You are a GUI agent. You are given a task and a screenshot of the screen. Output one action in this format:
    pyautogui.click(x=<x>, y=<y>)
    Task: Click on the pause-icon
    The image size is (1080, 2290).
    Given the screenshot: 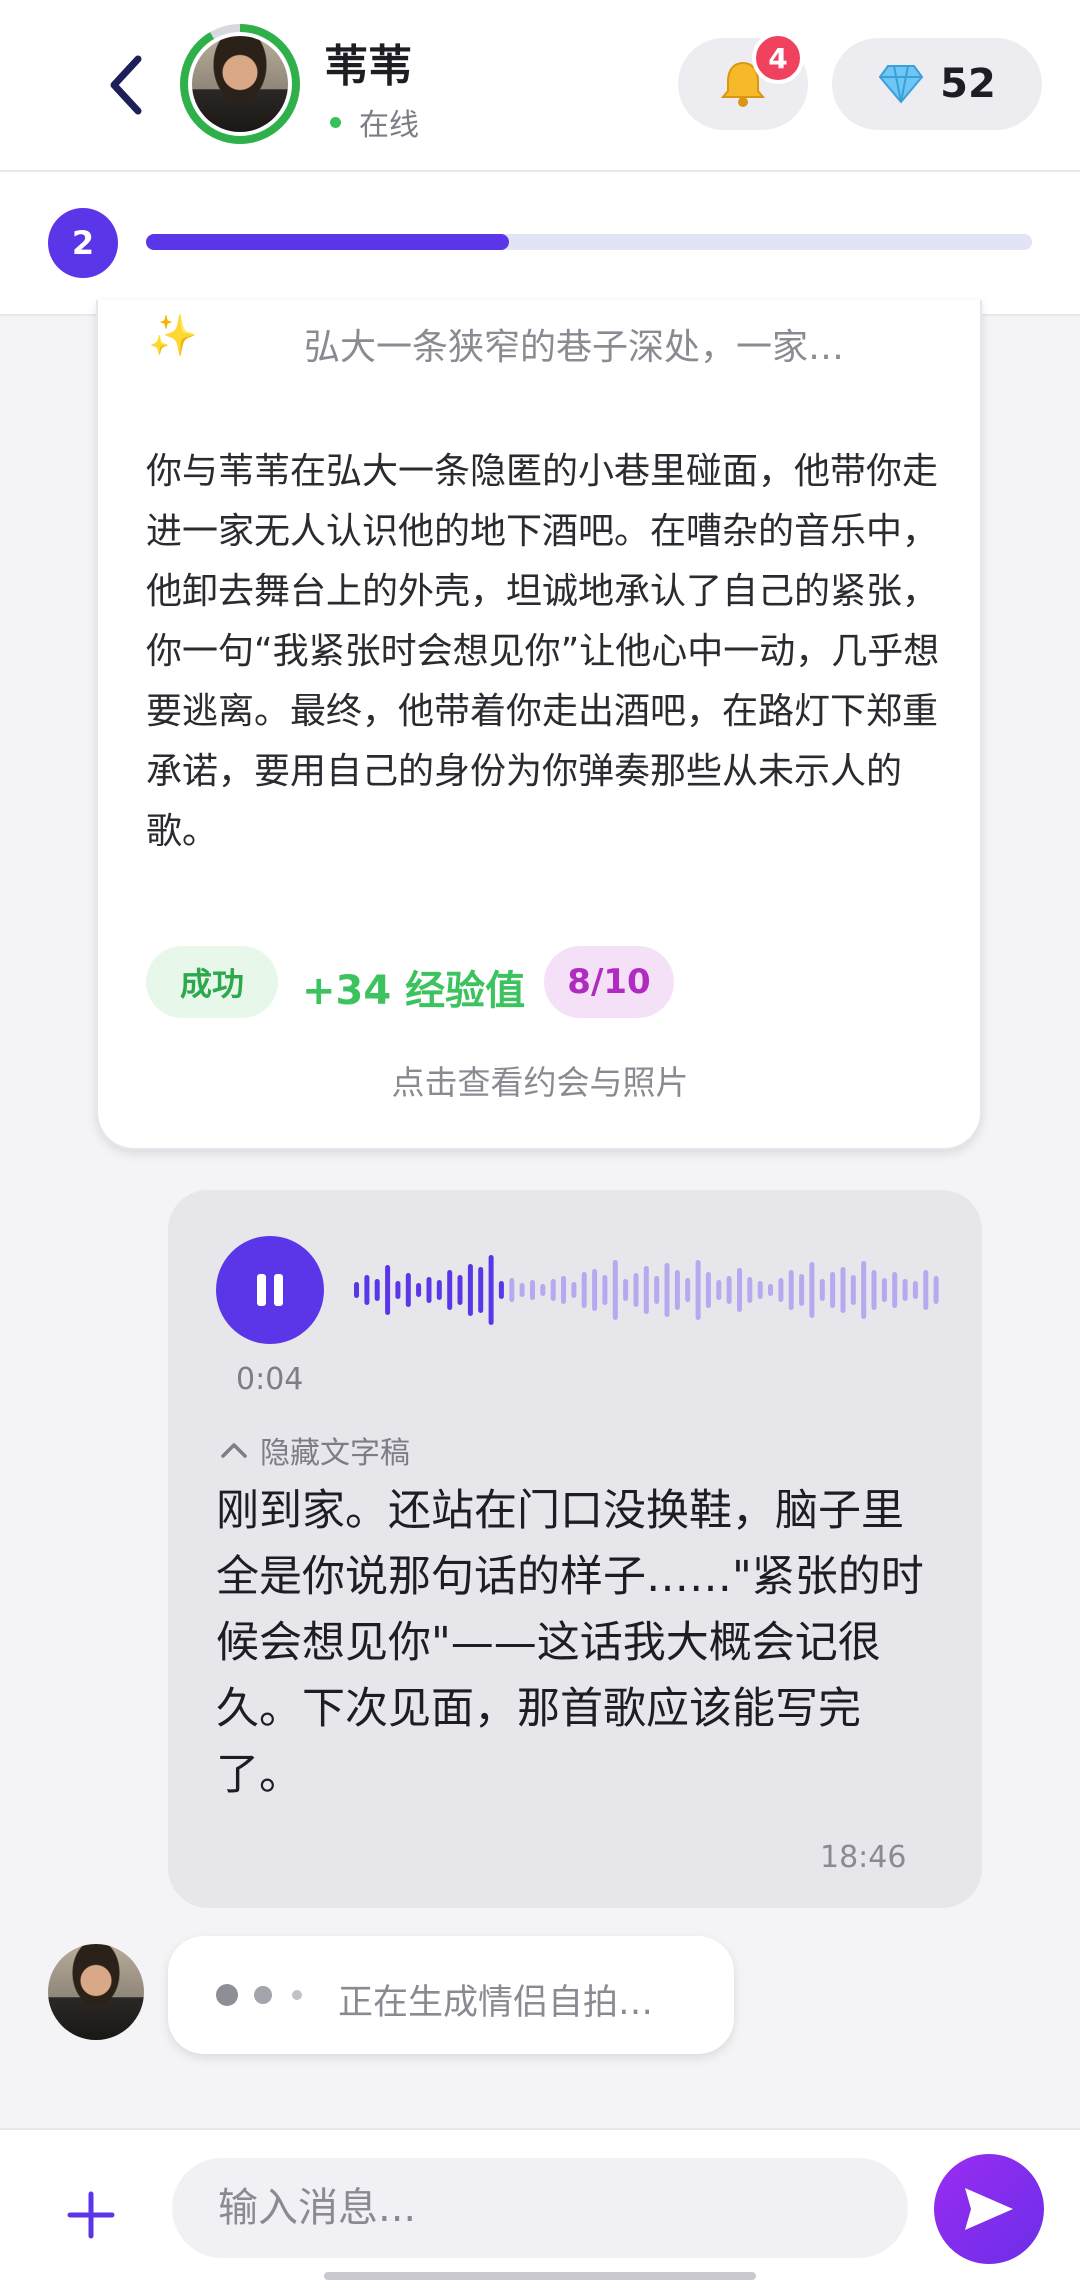 What is the action you would take?
    pyautogui.click(x=270, y=1290)
    